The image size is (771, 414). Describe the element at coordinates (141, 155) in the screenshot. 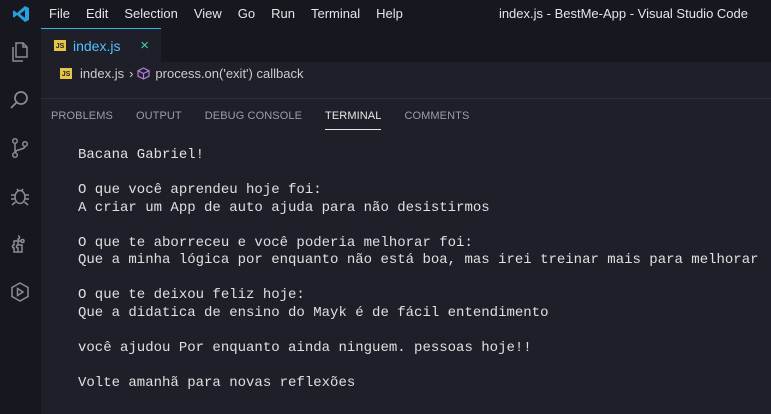

I see `terminal-line: Bacana Gabriel!` at that location.